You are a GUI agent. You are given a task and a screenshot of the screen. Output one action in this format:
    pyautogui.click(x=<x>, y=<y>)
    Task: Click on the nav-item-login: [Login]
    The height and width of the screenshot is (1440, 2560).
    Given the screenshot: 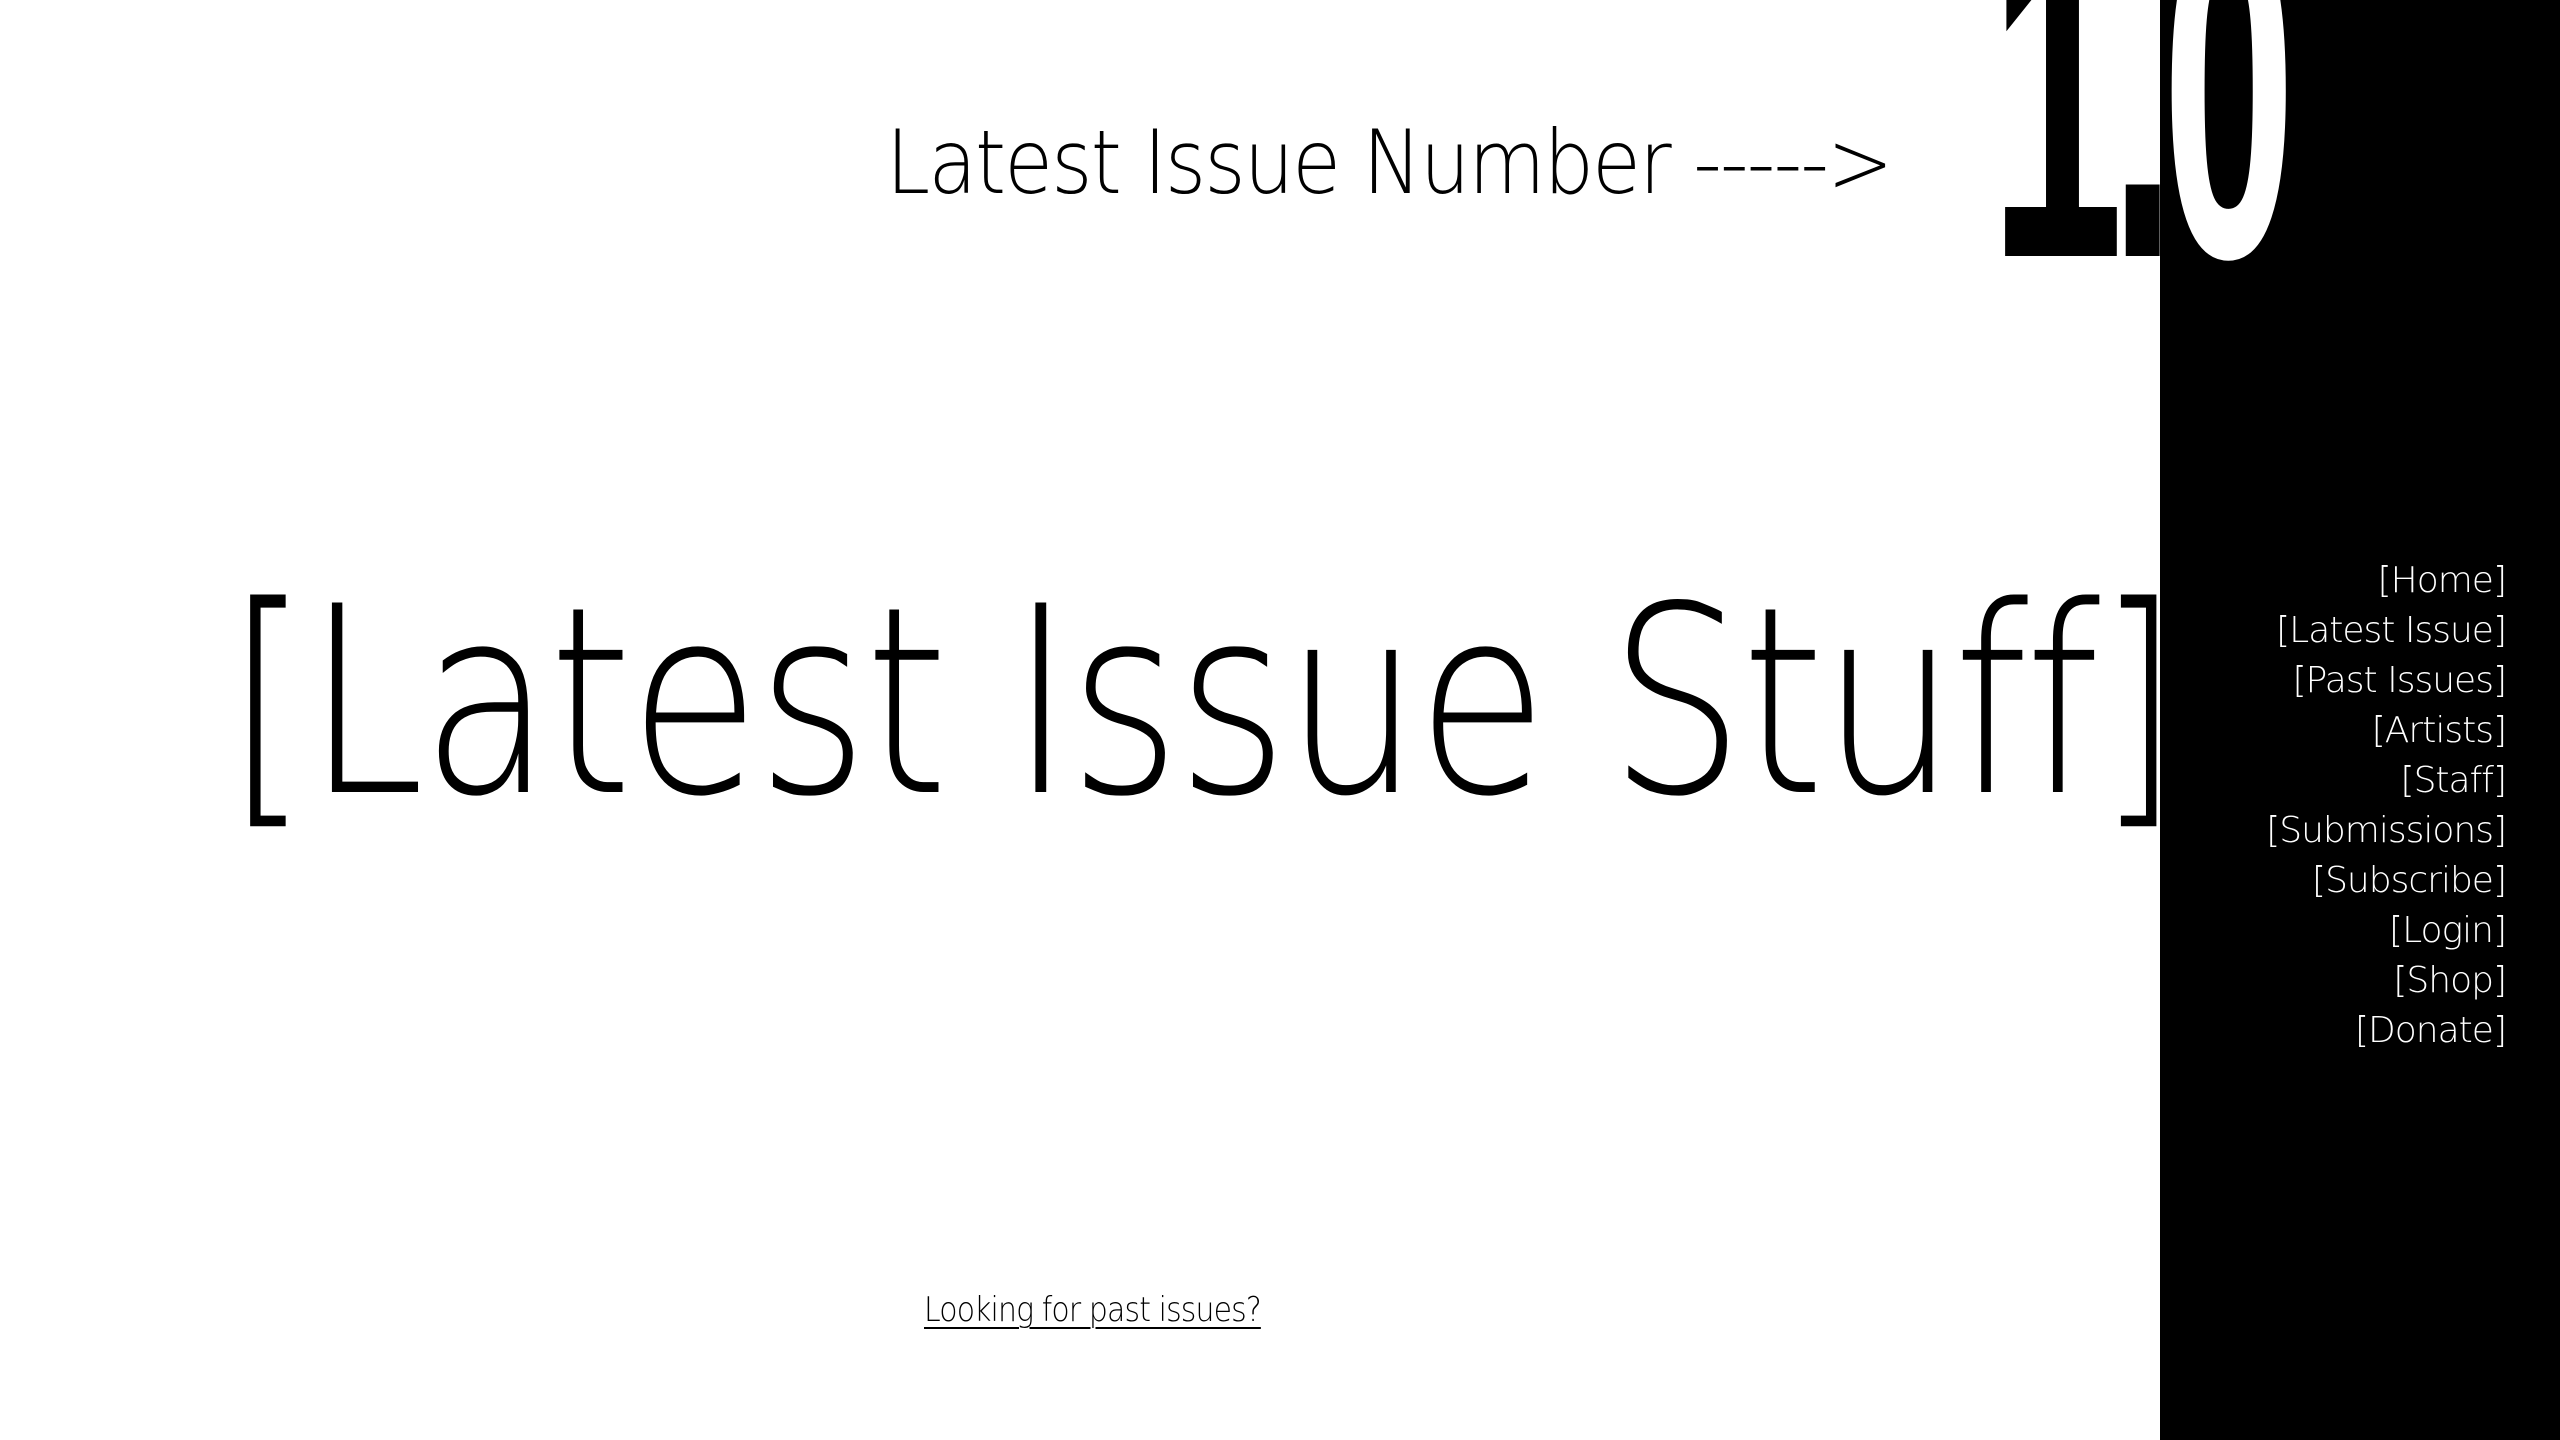 What is the action you would take?
    pyautogui.click(x=2386, y=931)
    